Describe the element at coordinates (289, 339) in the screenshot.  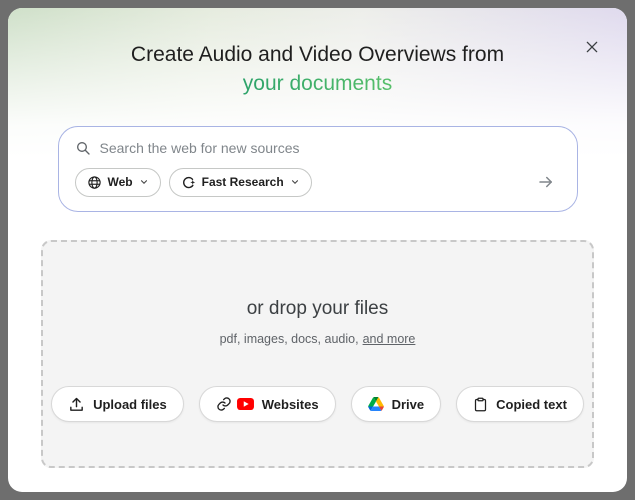
I see `file-types-text: pdf, images, docs, audio,` at that location.